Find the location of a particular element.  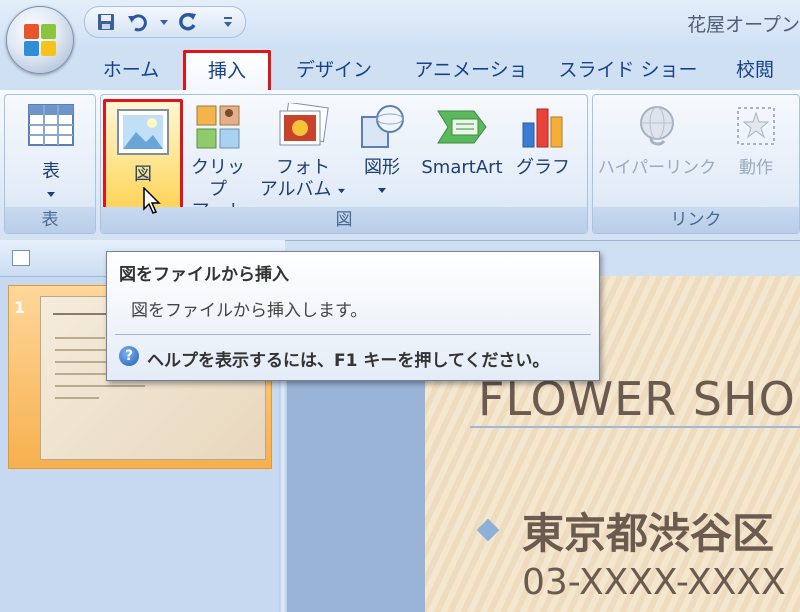

office-button is located at coordinates (40, 40).